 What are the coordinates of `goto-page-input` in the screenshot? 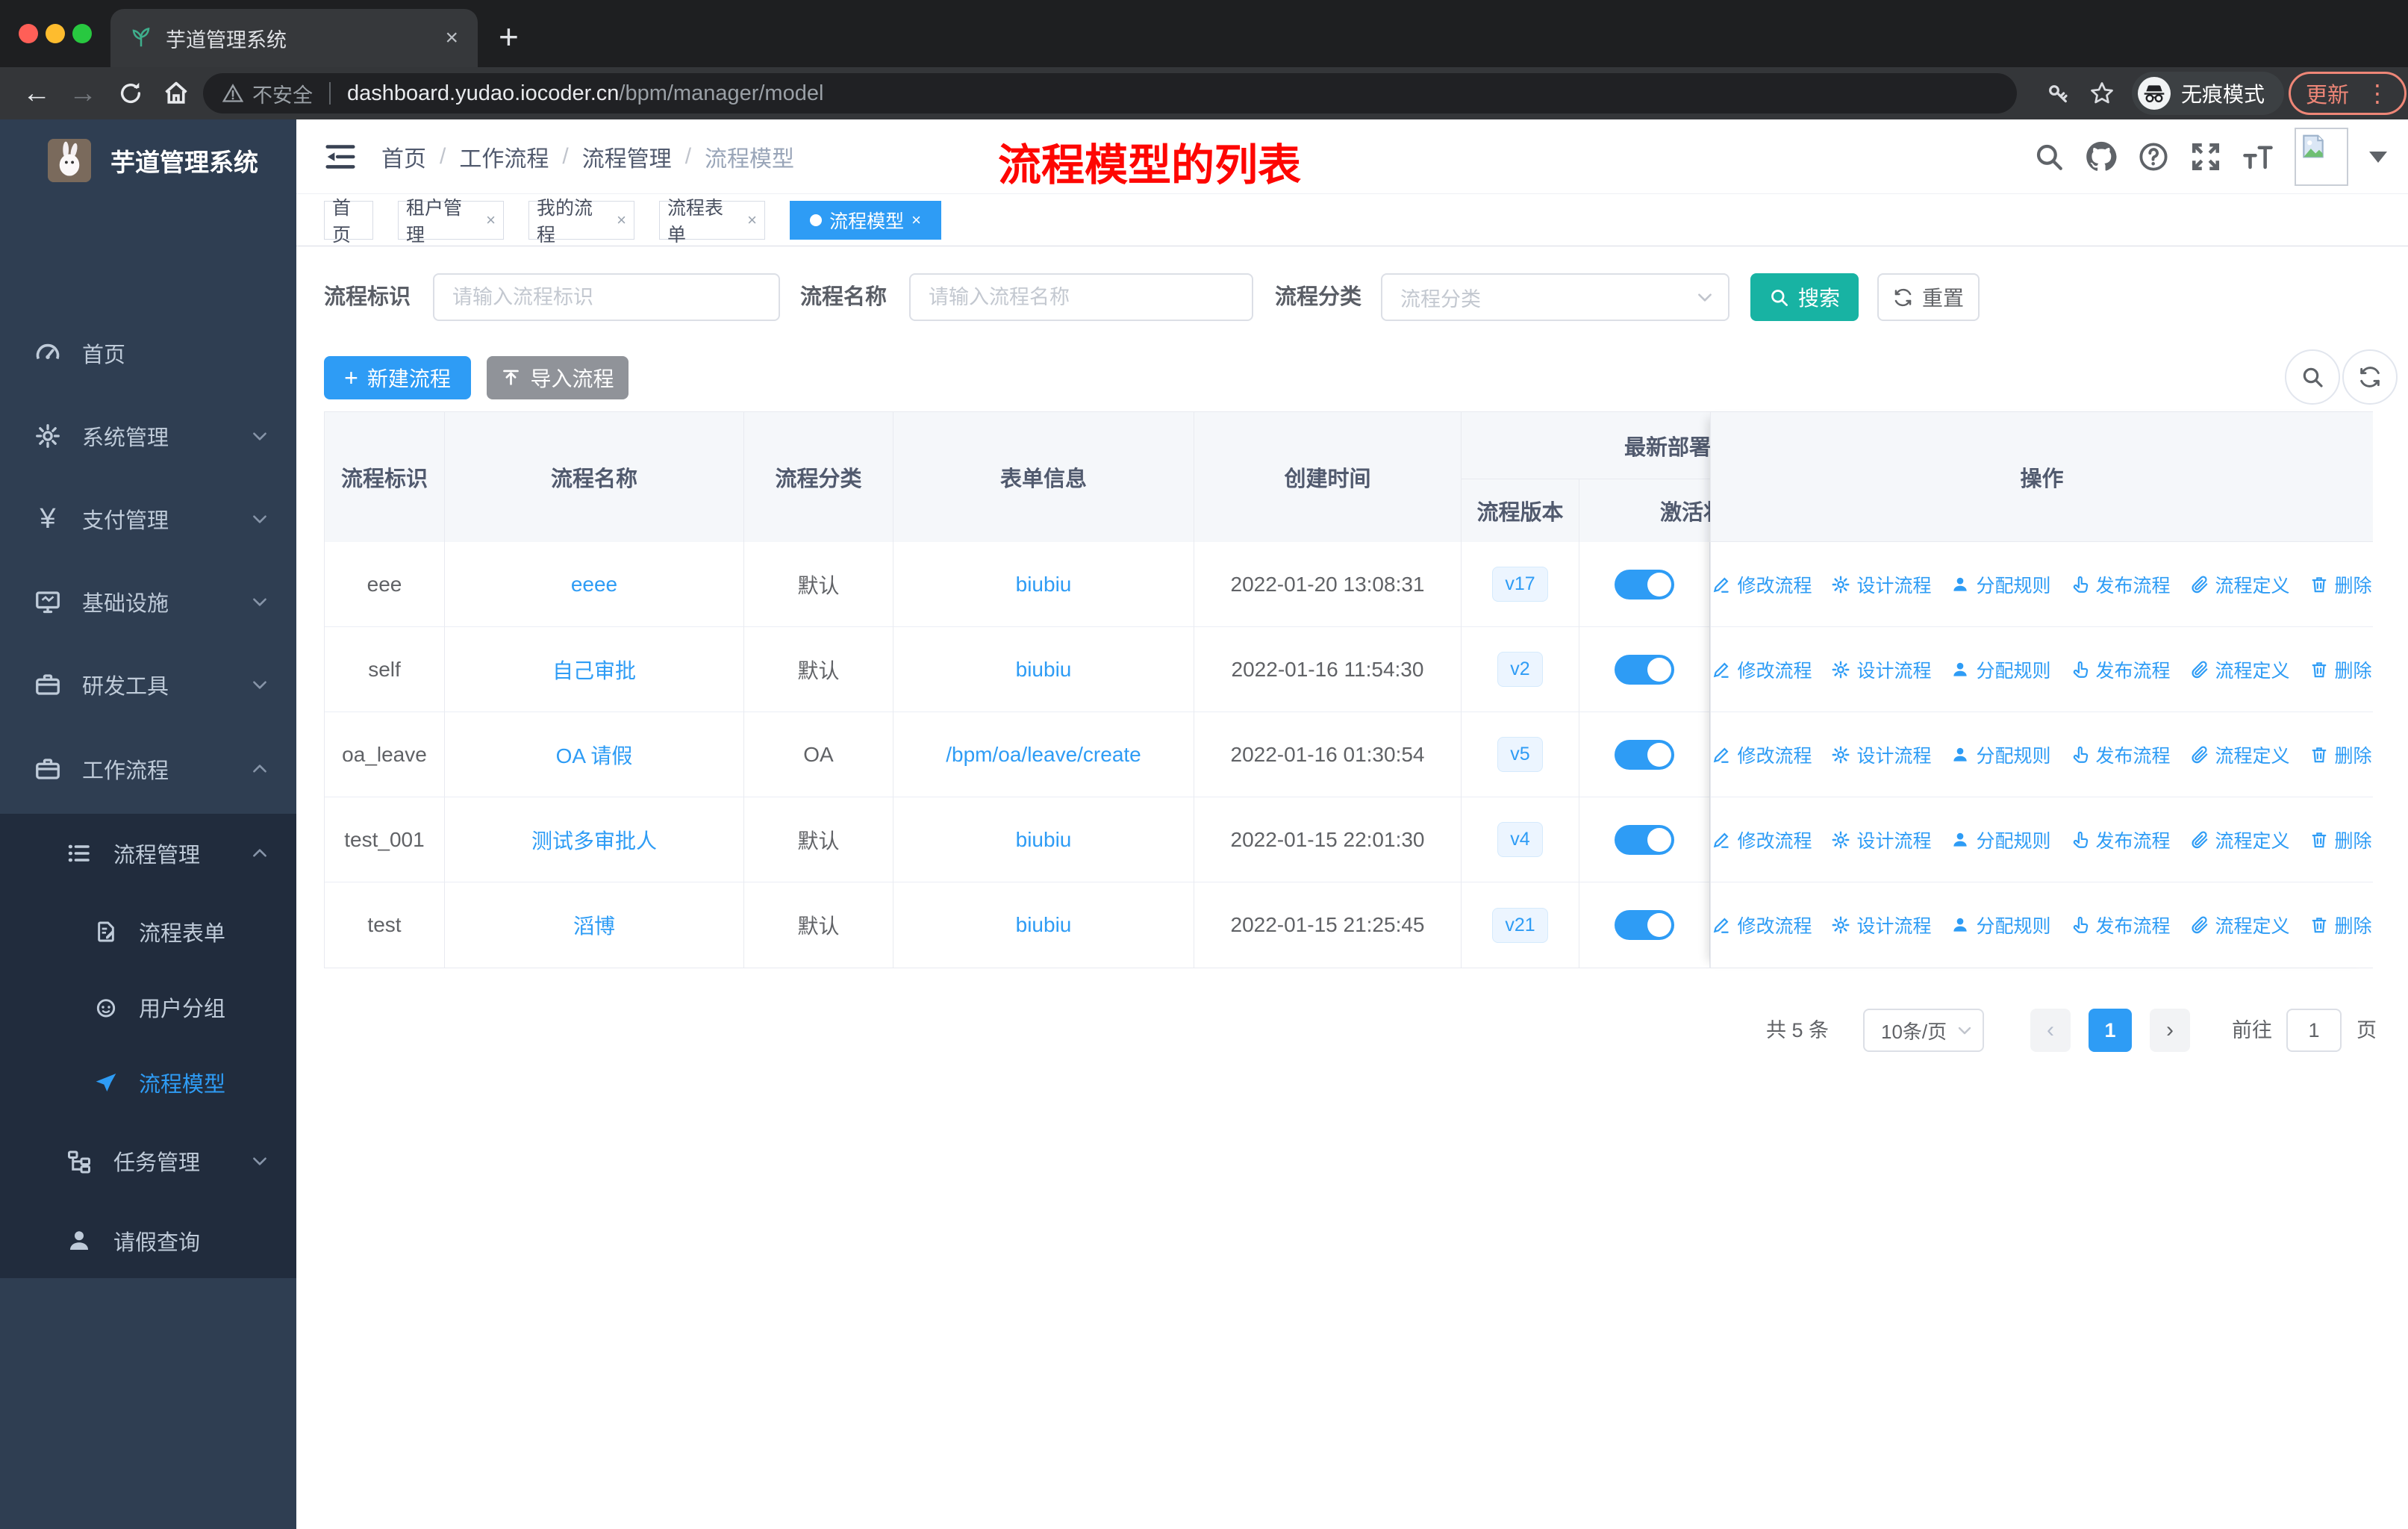 It's located at (2314, 1030).